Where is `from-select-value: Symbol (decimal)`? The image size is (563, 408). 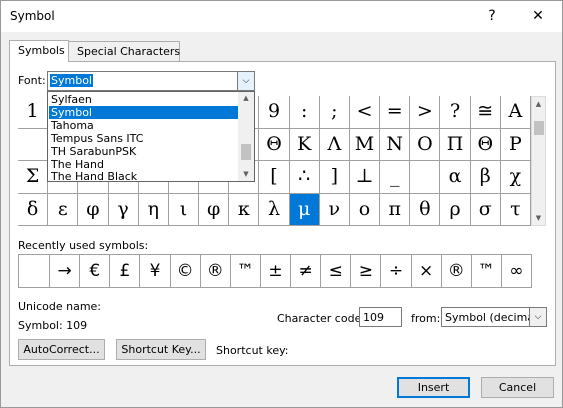
from-select-value: Symbol (decimal) is located at coordinates (493, 317).